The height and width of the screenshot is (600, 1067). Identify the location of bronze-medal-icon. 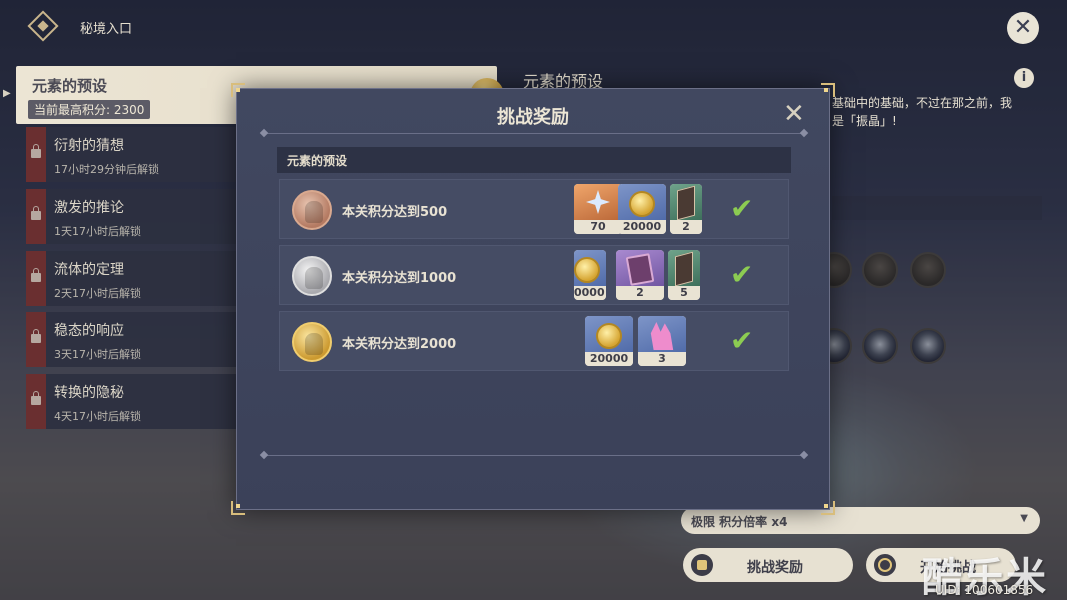
(312, 210).